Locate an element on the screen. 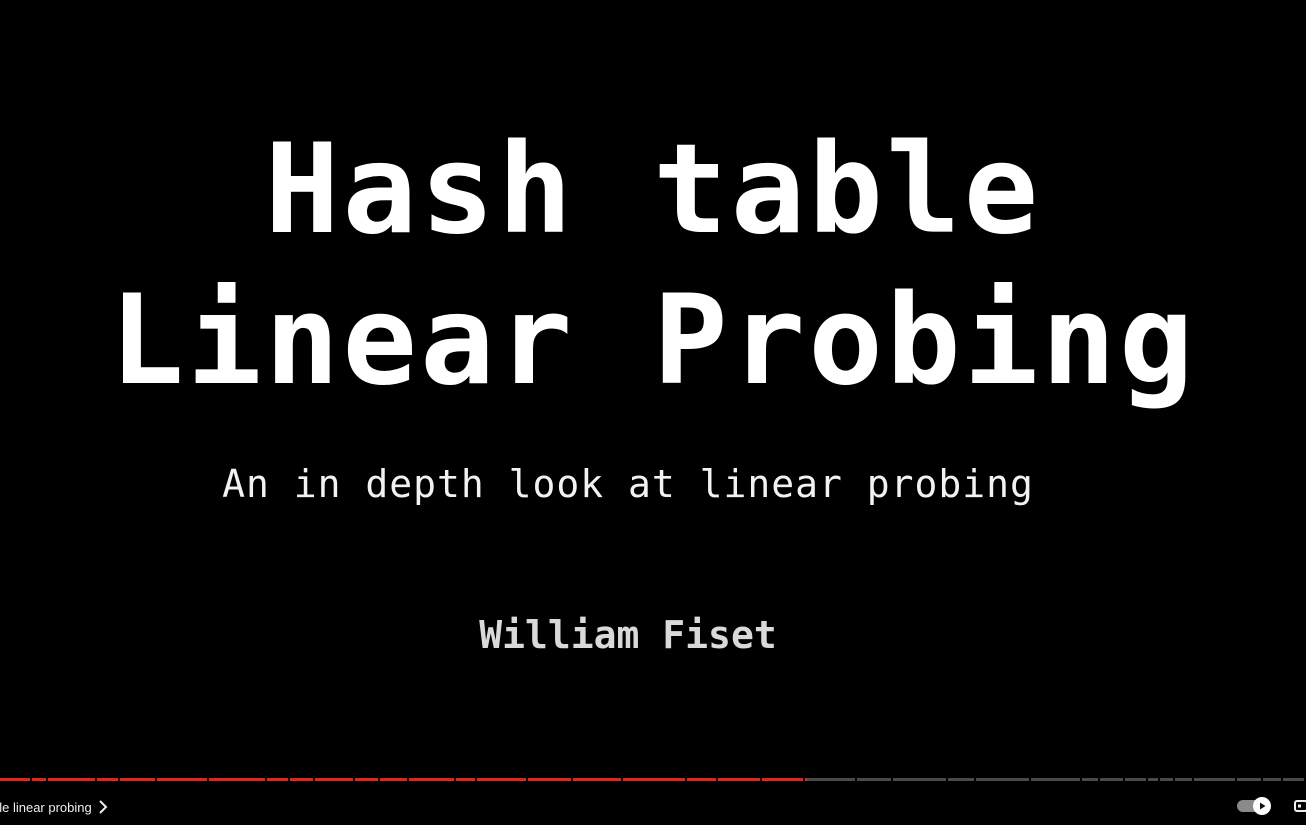  slide-author: William Fiset is located at coordinates (628, 635).